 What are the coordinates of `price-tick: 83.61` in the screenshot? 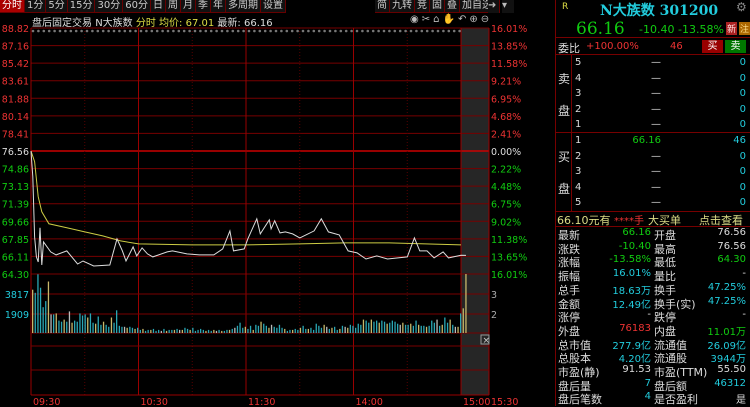 It's located at (15, 82).